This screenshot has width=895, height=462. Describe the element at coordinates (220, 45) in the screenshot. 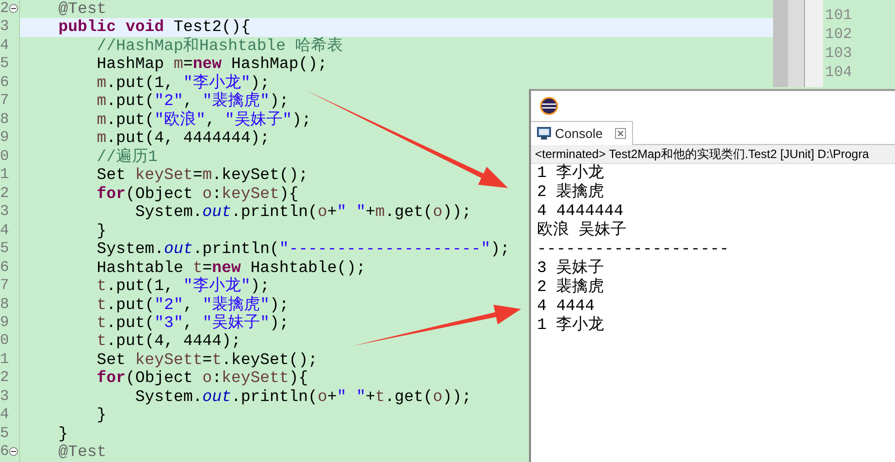

I see `code-line: //HashMap和Hashtable 哈希表` at that location.